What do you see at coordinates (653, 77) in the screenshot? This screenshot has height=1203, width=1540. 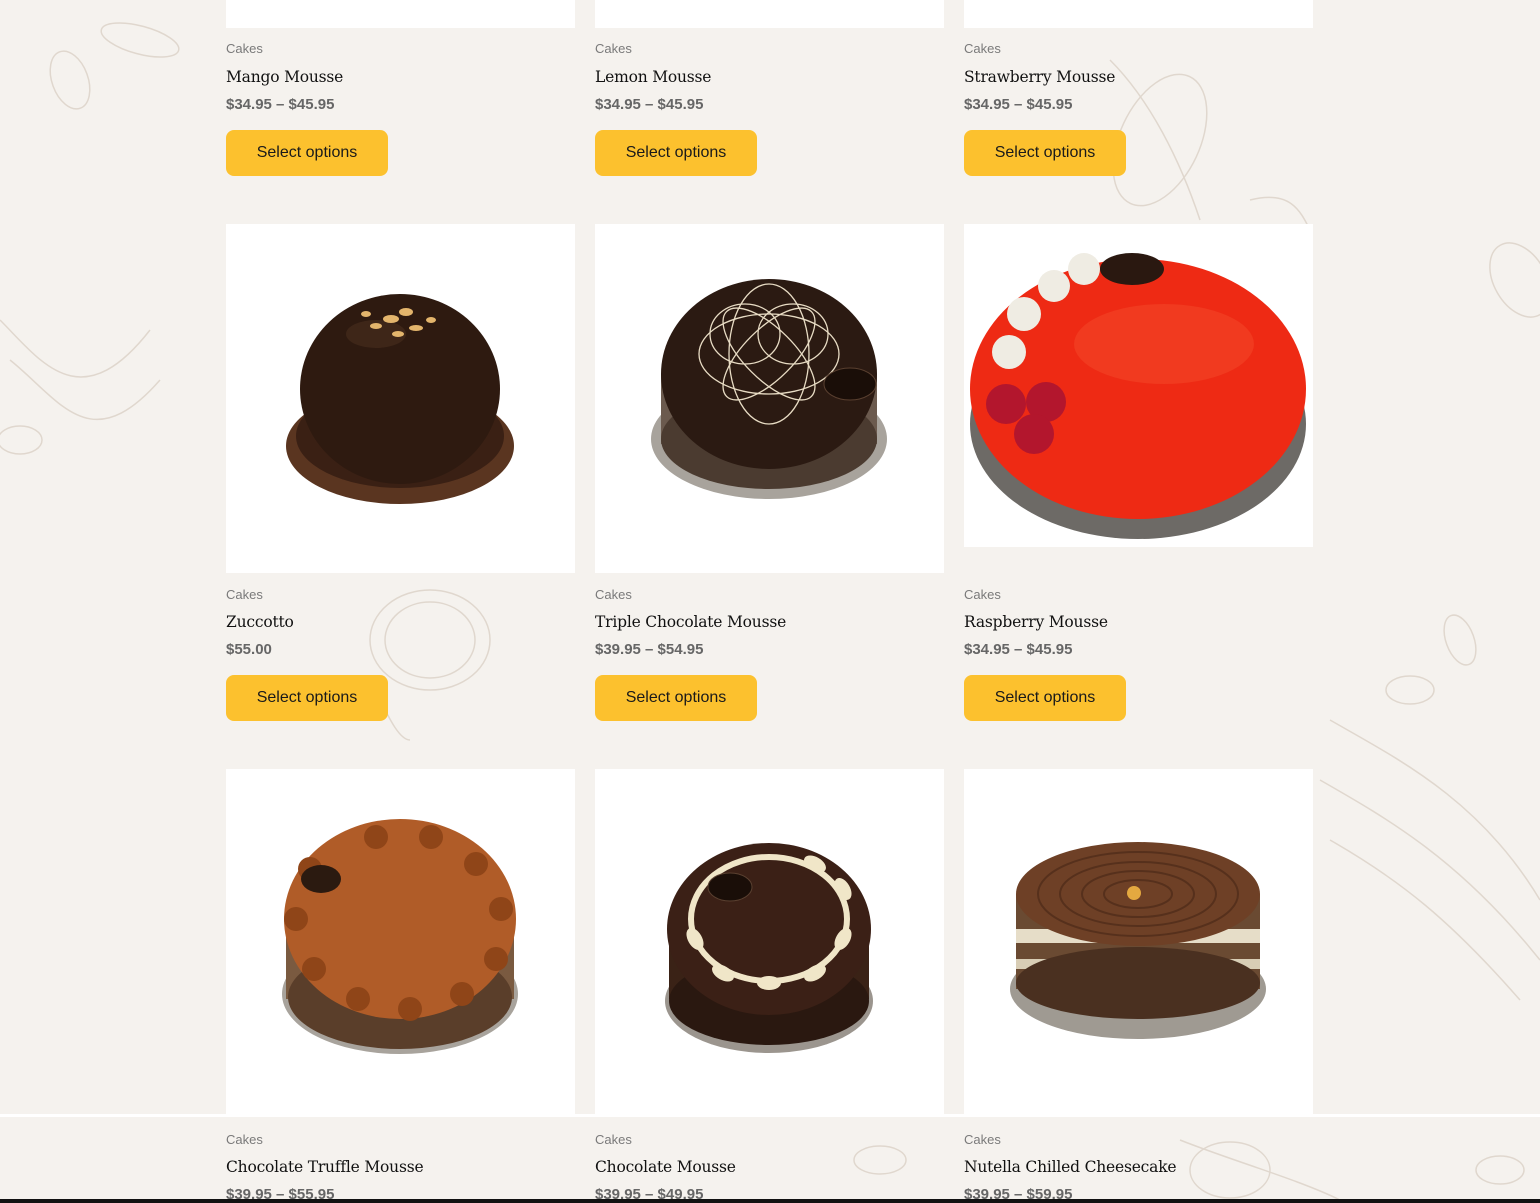 I see `product-title: Lemon Mousse` at bounding box center [653, 77].